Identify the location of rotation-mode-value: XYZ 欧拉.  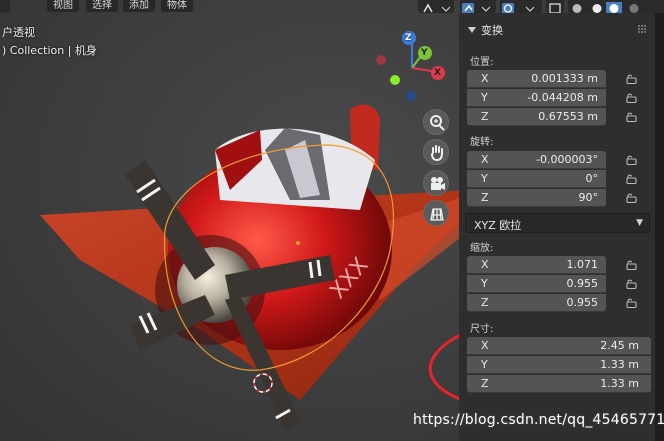
(498, 225).